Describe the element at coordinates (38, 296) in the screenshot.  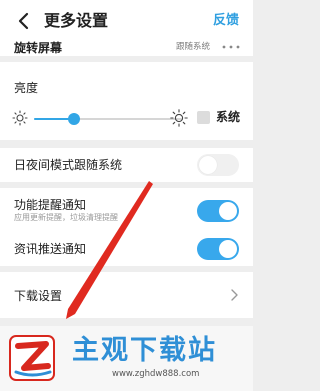
I see `download-settings-label: 下载设置` at that location.